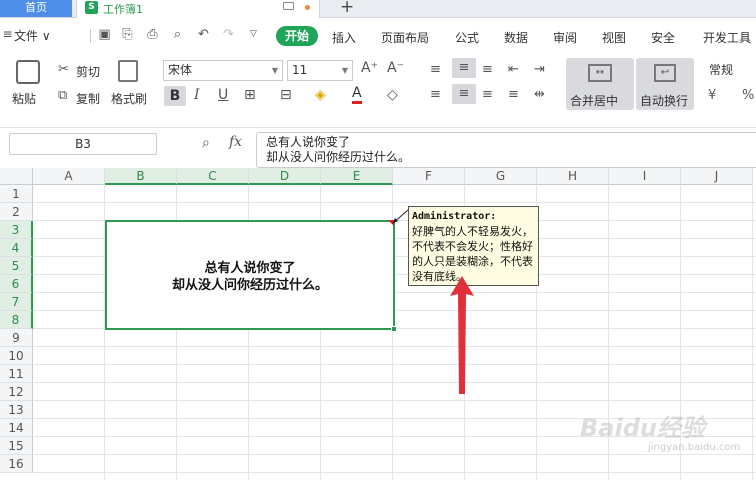 The width and height of the screenshot is (756, 480). What do you see at coordinates (198, 9) in the screenshot?
I see `tab-workbook: S 工作簿1` at bounding box center [198, 9].